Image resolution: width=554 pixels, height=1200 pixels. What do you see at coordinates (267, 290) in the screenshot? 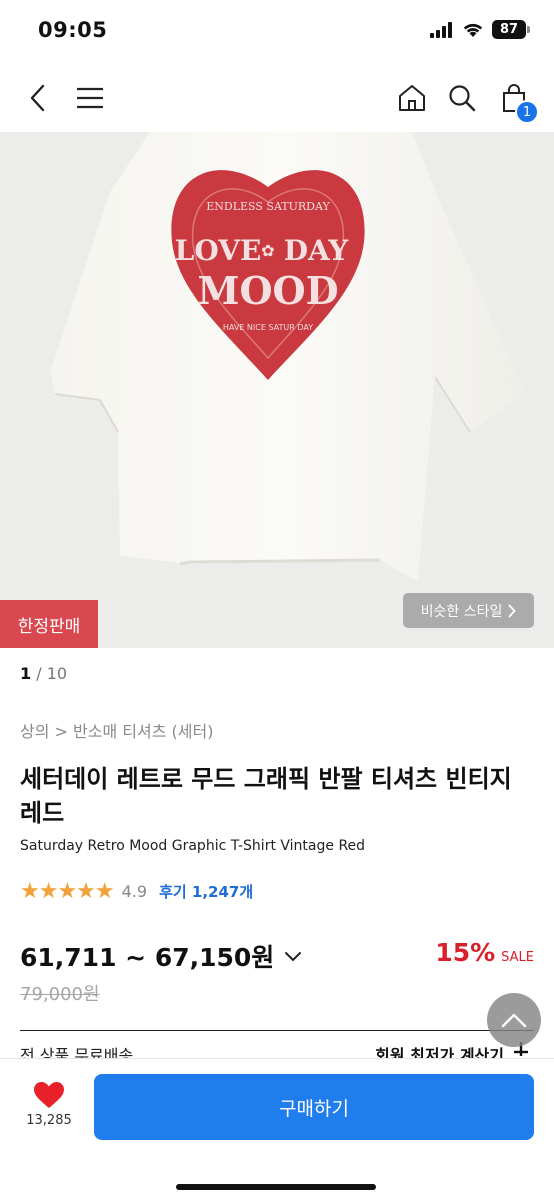
I see `print-mood: MOOD` at bounding box center [267, 290].